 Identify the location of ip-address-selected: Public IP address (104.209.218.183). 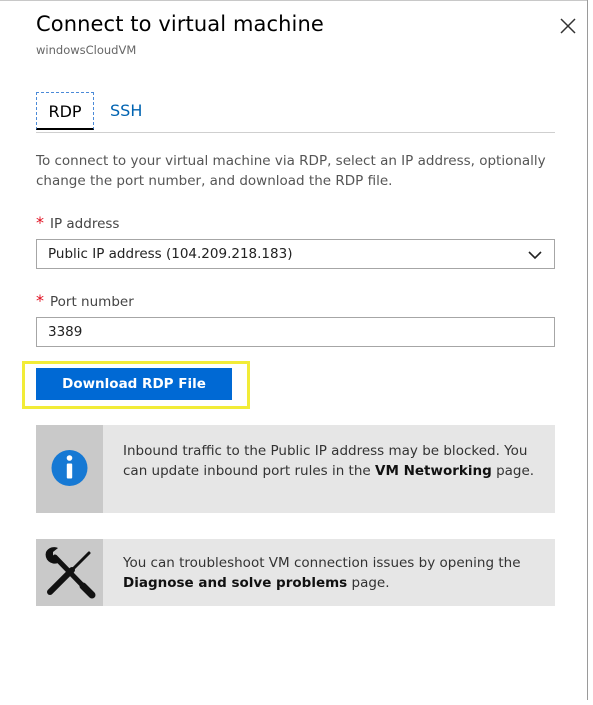
(170, 254).